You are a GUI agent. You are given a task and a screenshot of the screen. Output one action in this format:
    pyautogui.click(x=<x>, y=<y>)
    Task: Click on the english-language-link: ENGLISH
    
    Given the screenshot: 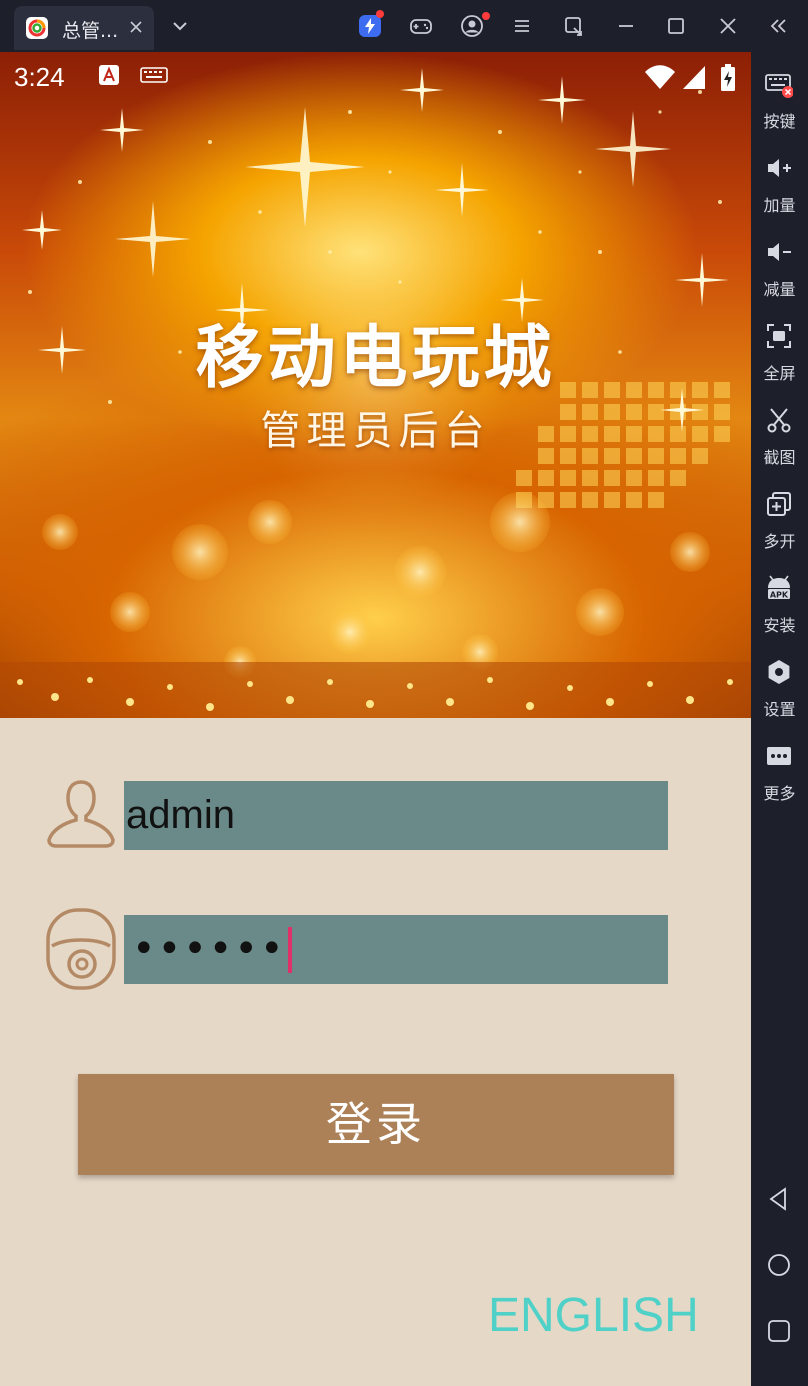 What is the action you would take?
    pyautogui.click(x=593, y=1315)
    